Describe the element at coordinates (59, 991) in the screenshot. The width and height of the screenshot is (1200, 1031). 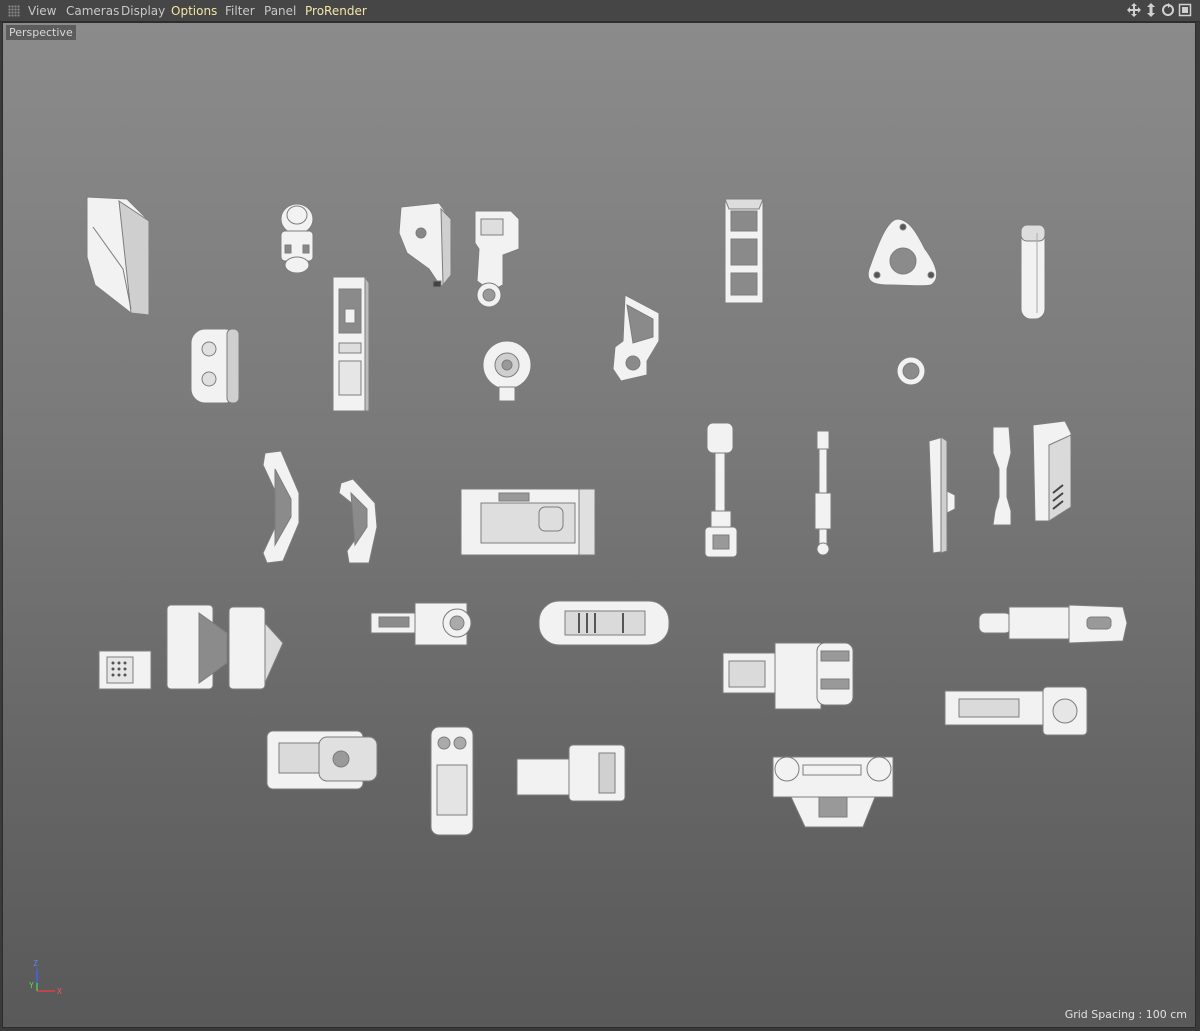
I see `axis-x-label: X` at that location.